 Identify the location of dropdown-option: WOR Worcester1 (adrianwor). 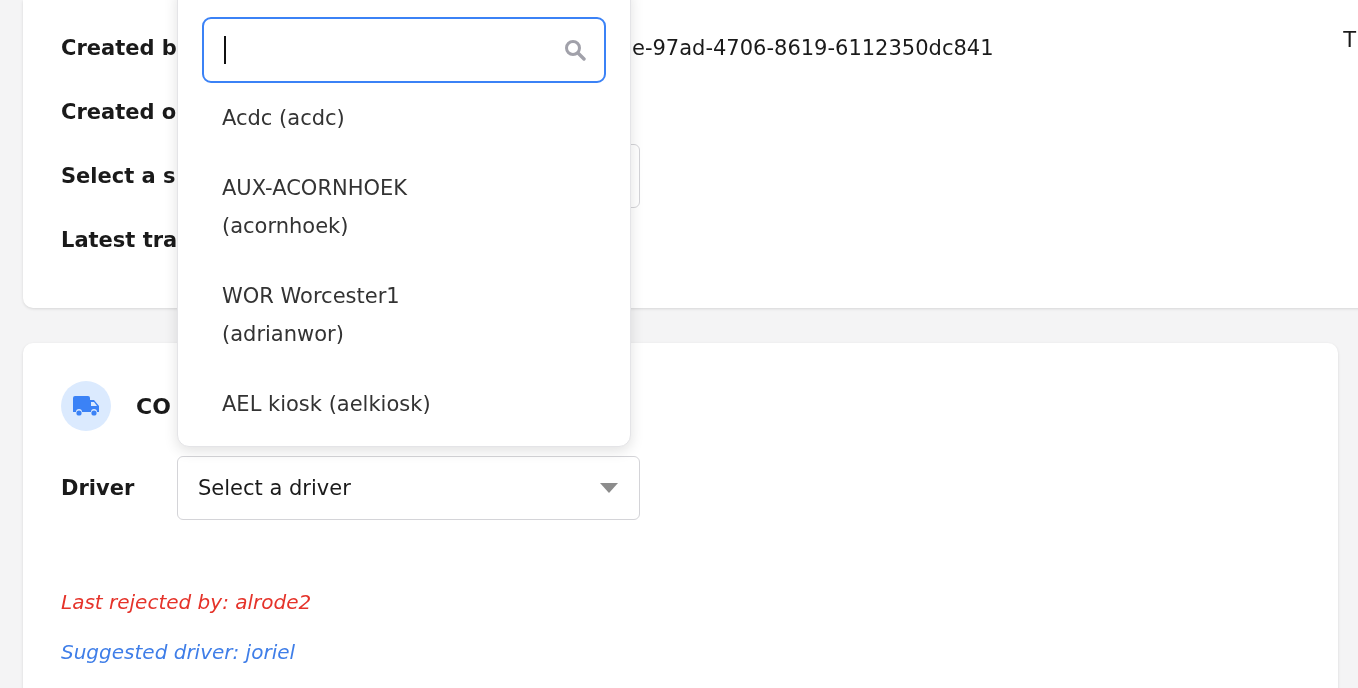
(357, 315).